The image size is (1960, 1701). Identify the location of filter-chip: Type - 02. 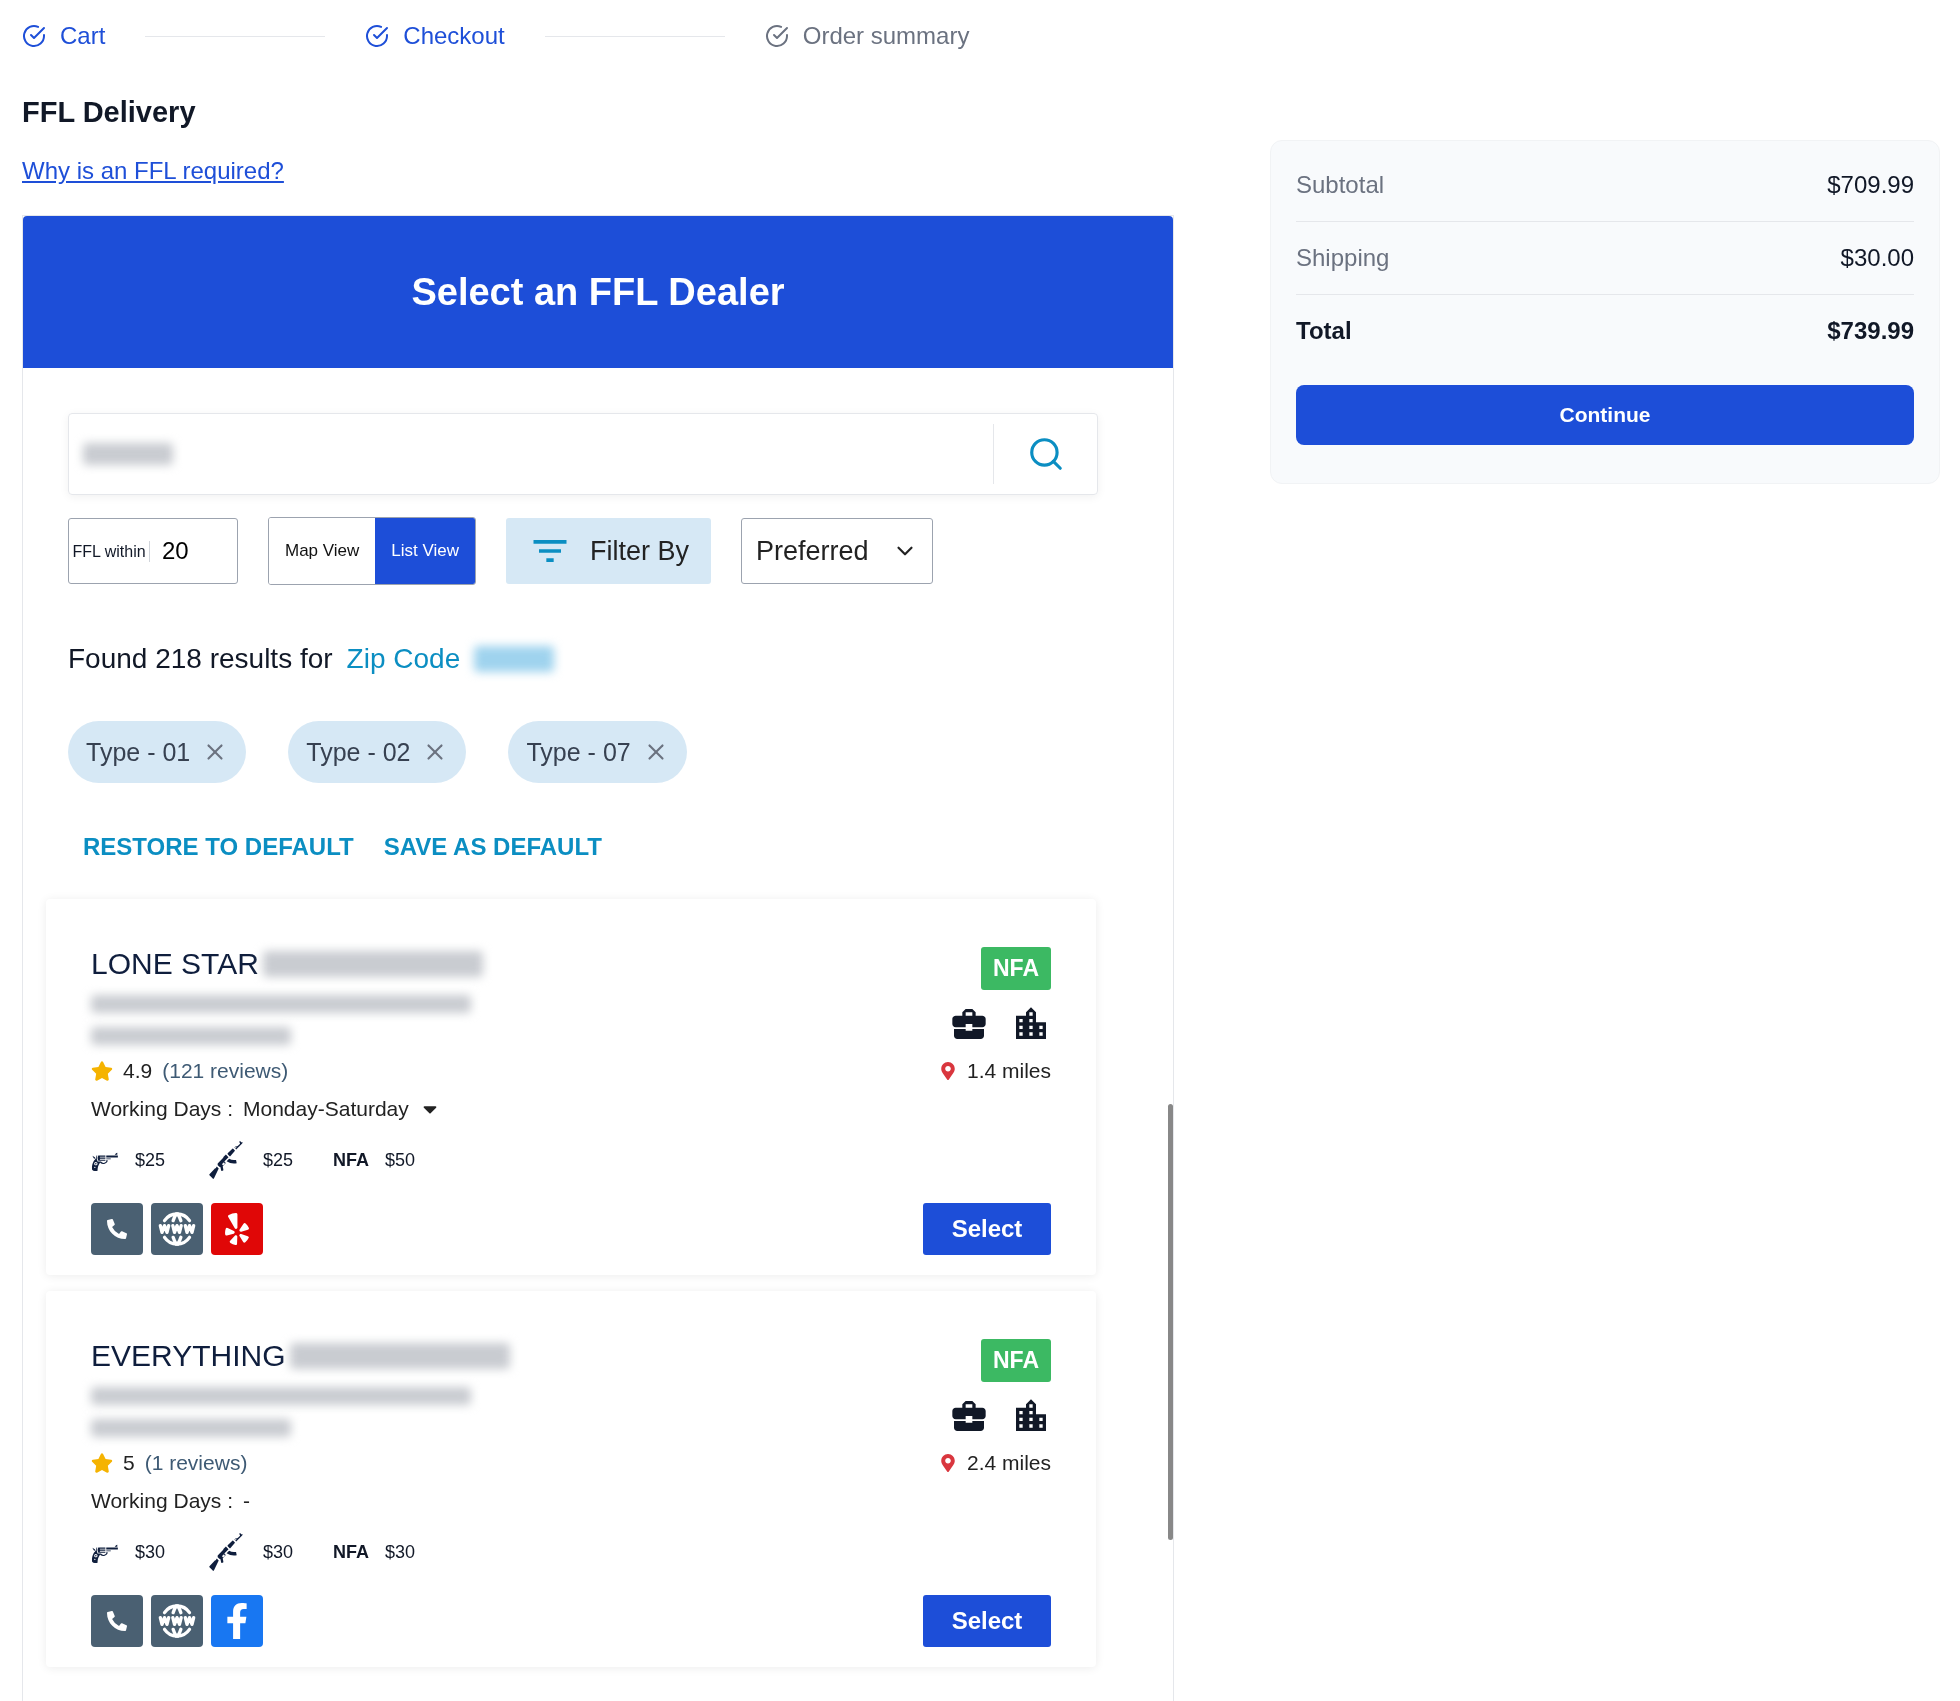
(377, 752).